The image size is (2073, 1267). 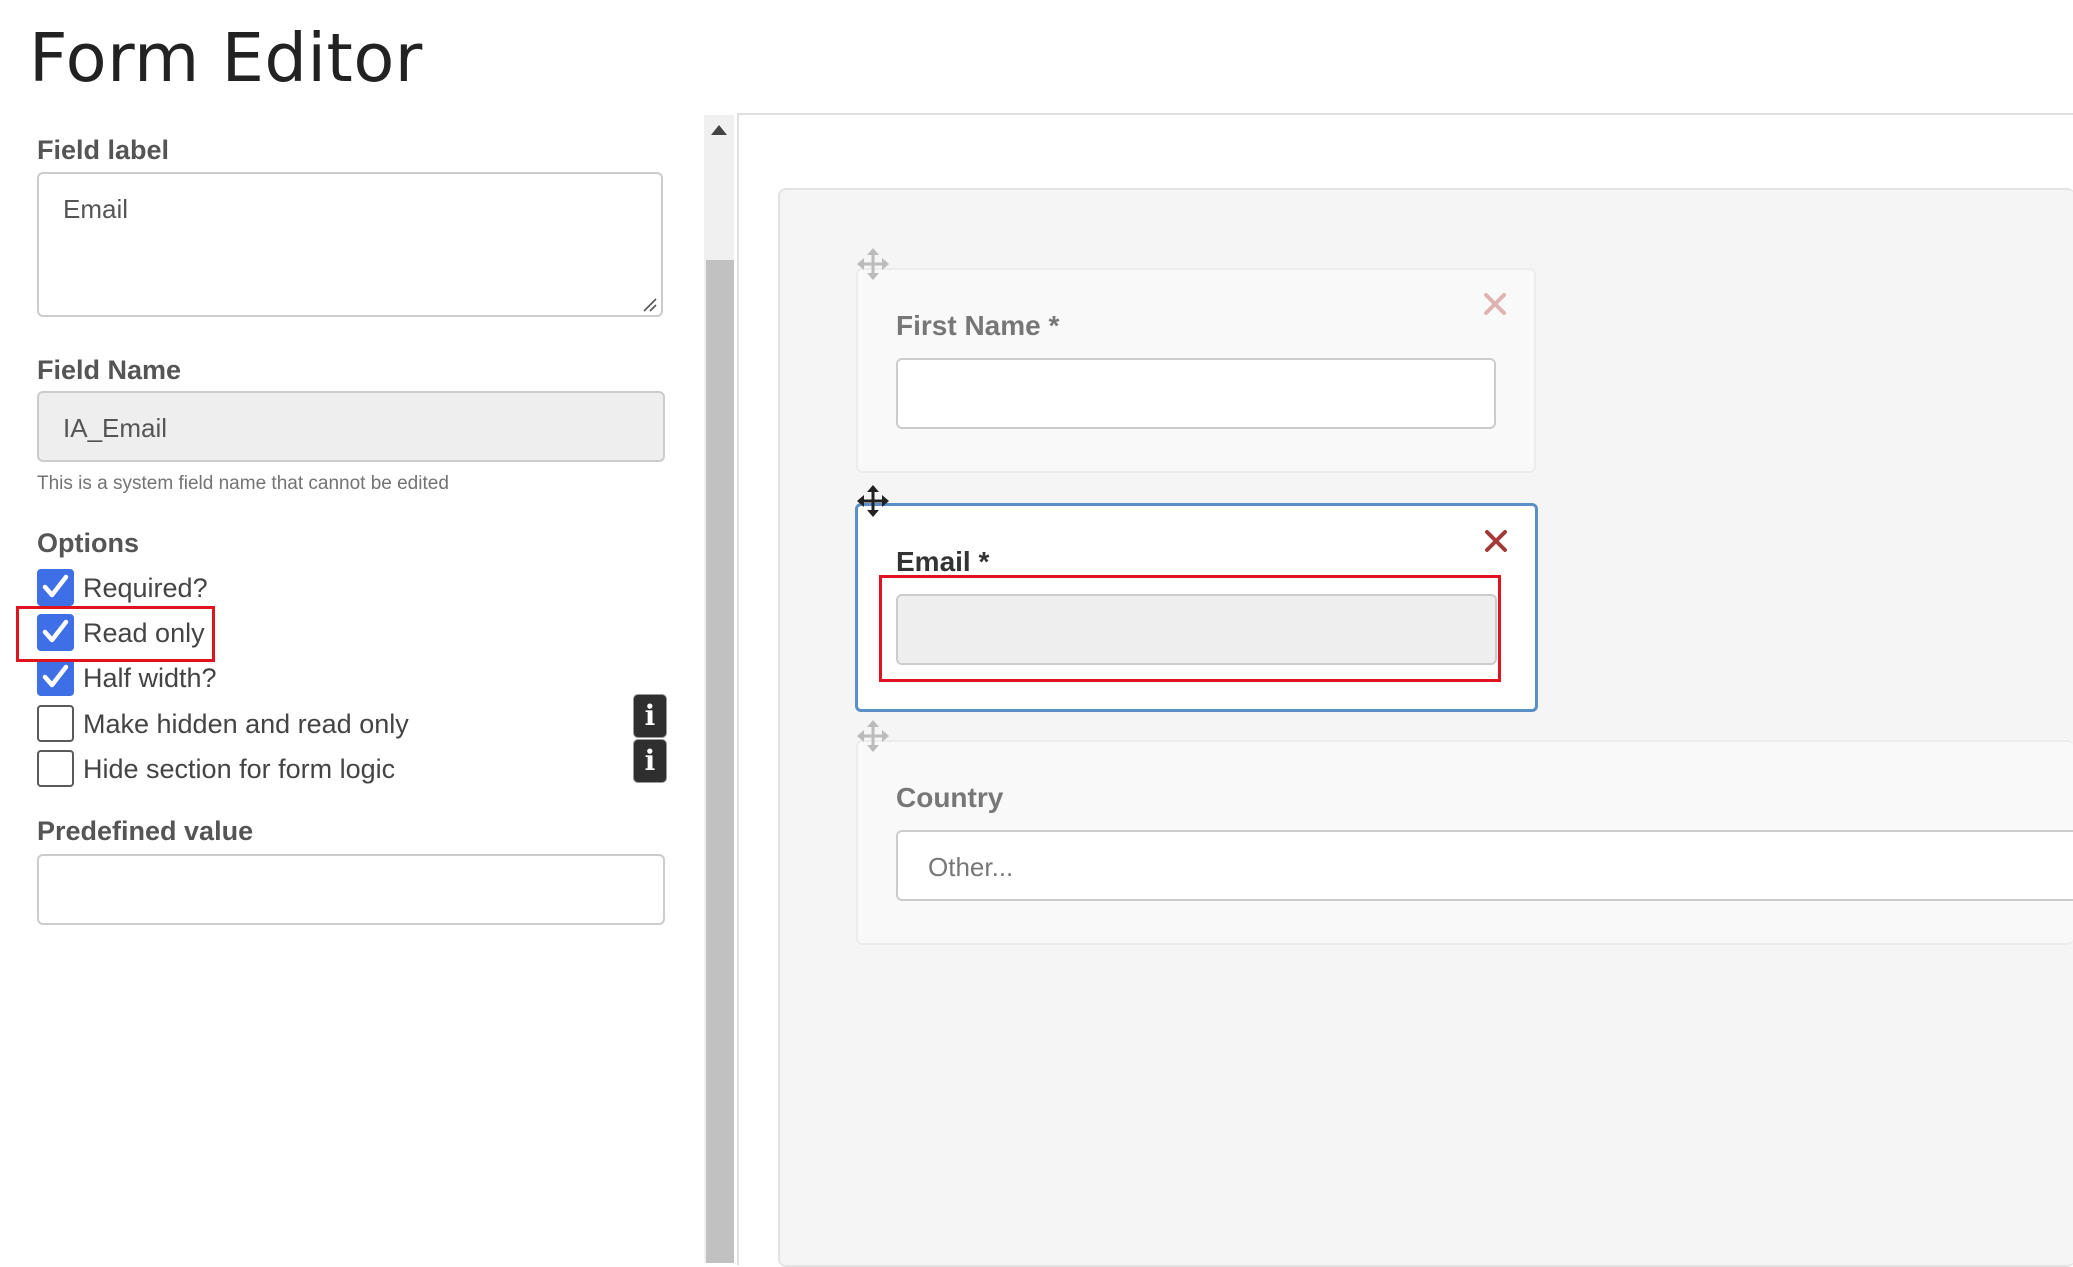 I want to click on option-make-hidden-read-only: Make hidden and read only i, so click(x=357, y=718).